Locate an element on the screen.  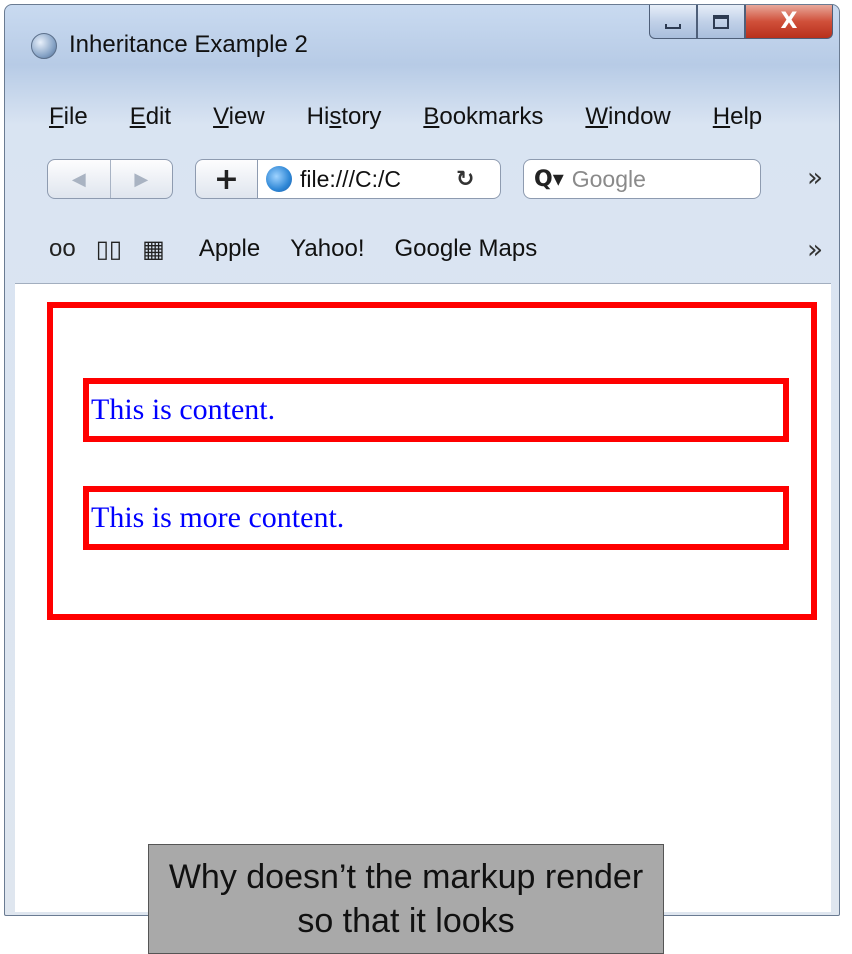
mnemonic: s is located at coordinates (335, 116).